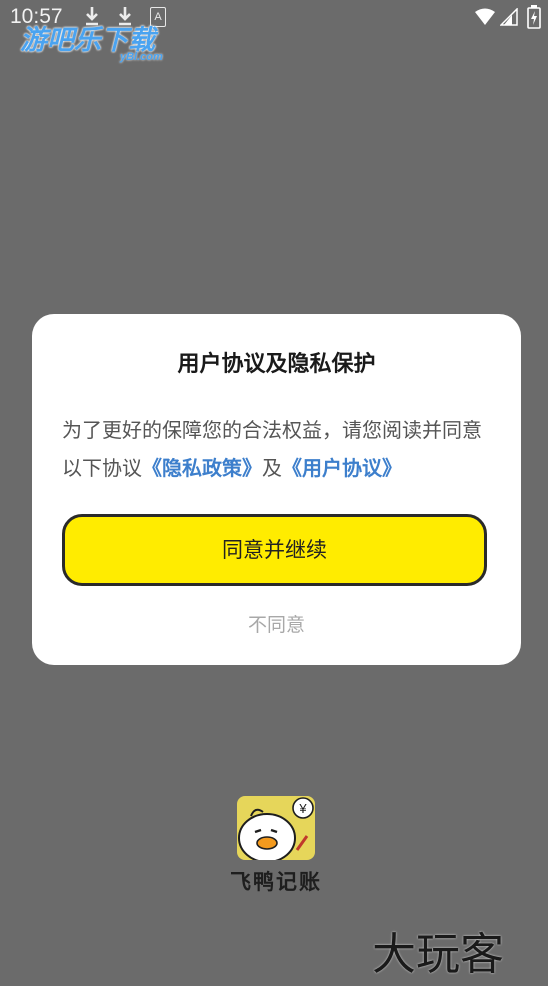 This screenshot has height=986, width=548. Describe the element at coordinates (280, 449) in the screenshot. I see `dialog-body: 为了更好的保障您的合法权益，请您阅读并同意以下协议《隐私政策》及《用户协议》` at that location.